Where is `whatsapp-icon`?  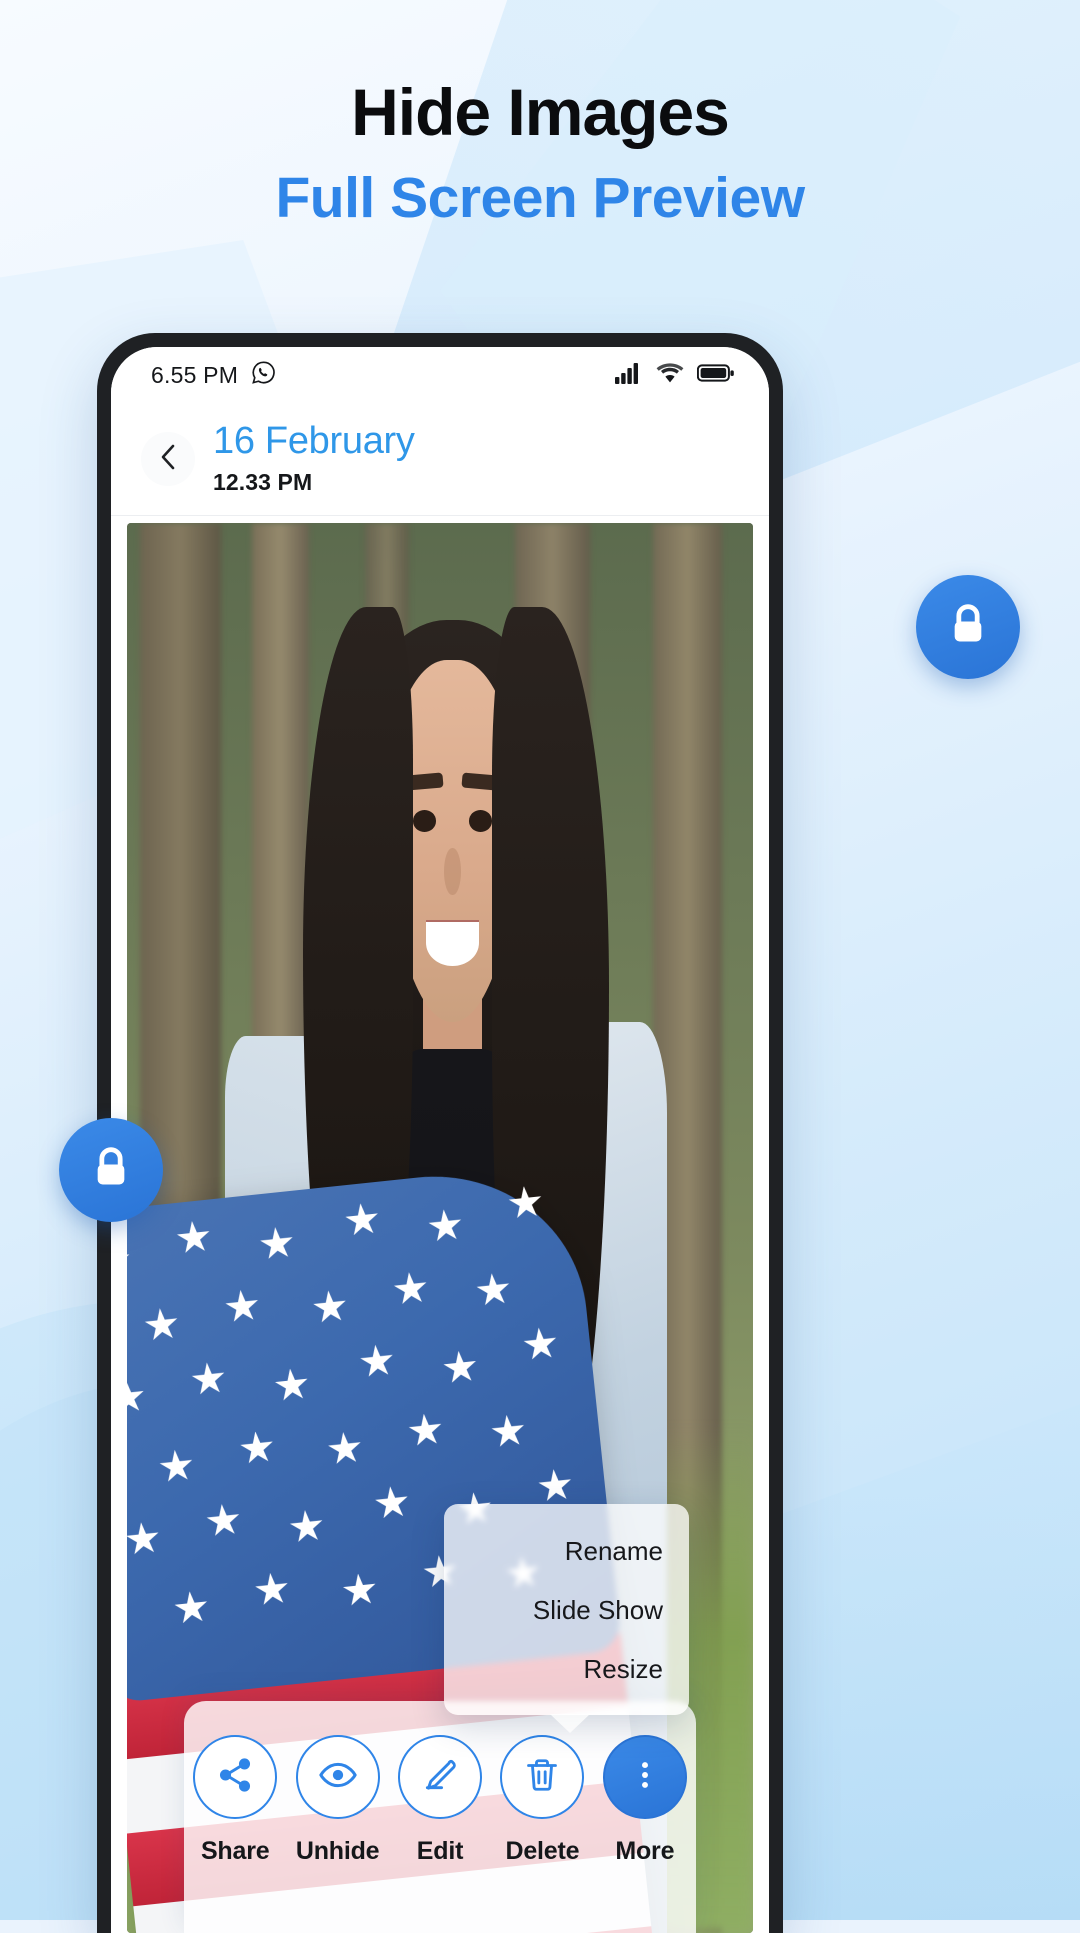 whatsapp-icon is located at coordinates (263, 375).